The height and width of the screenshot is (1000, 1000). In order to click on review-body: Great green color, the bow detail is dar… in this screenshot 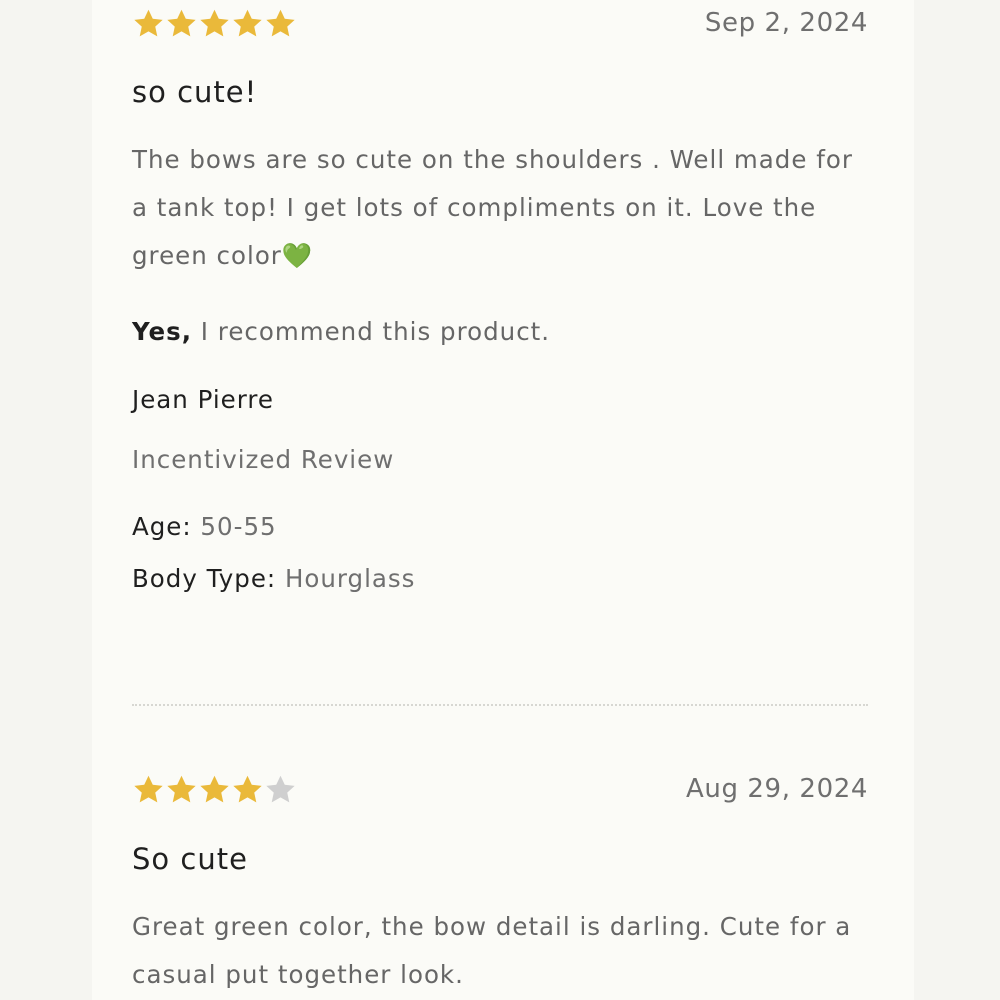, I will do `click(492, 950)`.